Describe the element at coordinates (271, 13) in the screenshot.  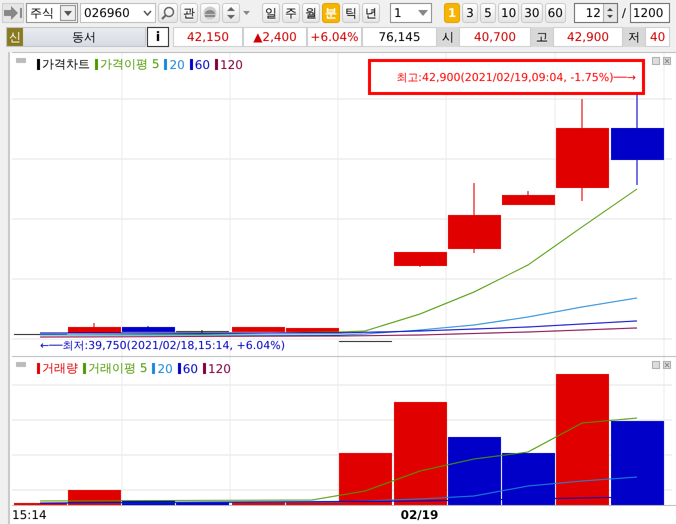
I see `period-tab: 일` at that location.